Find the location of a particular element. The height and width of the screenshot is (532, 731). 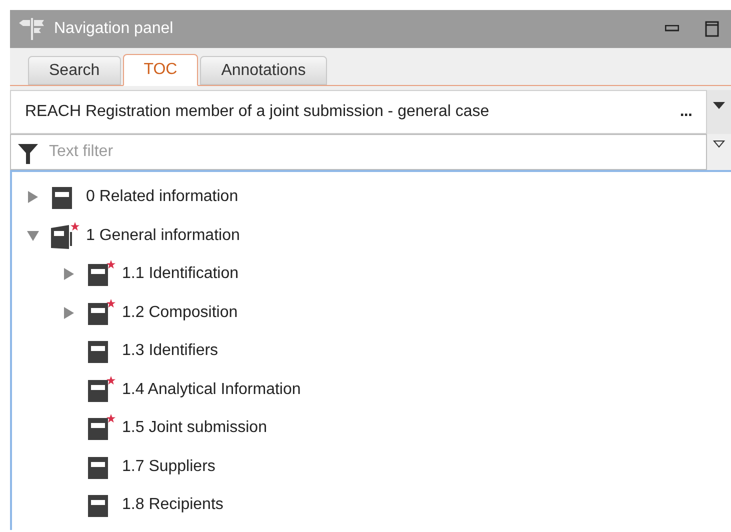

maximize-icon is located at coordinates (712, 29).